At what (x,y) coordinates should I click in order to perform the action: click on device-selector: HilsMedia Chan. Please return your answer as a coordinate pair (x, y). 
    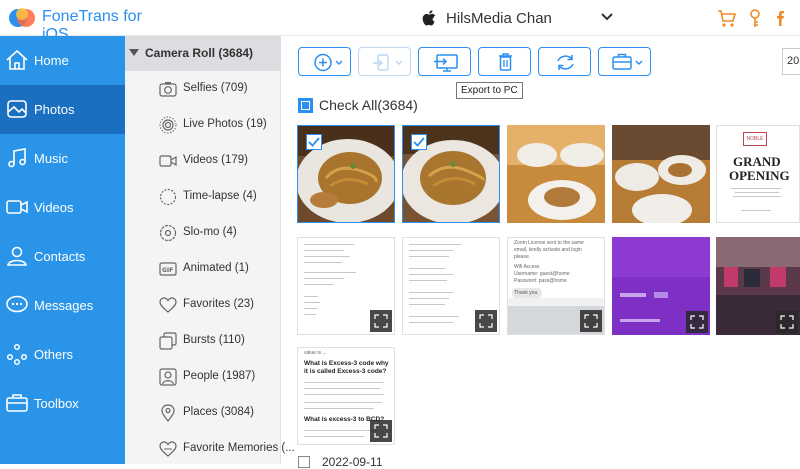
    Looking at the image, I should click on (522, 18).